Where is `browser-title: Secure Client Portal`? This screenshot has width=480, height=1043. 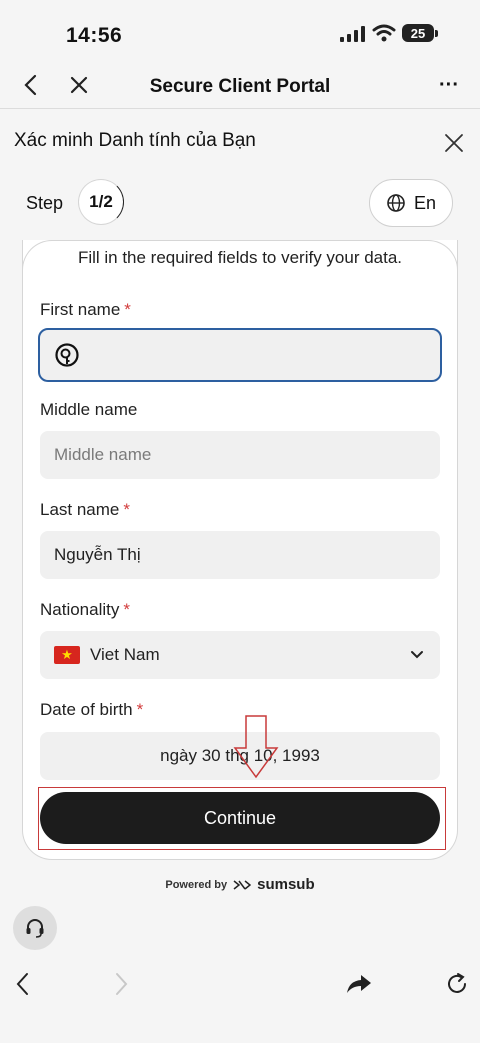
browser-title: Secure Client Portal is located at coordinates (240, 86).